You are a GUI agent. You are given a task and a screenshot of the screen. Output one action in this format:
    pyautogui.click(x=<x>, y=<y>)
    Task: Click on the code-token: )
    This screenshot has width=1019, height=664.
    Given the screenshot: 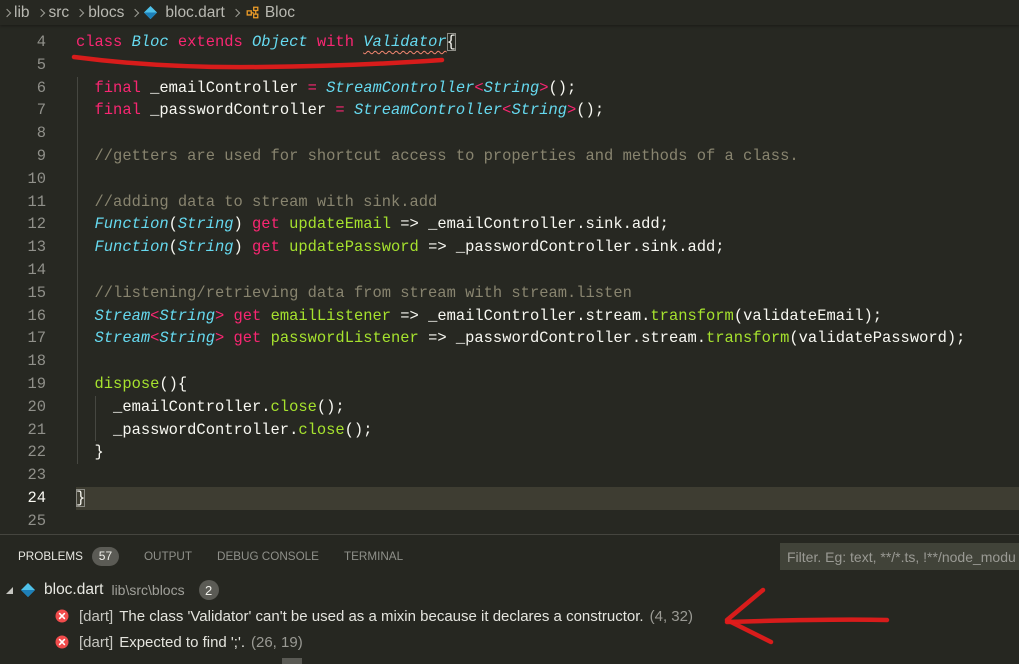 What is the action you would take?
    pyautogui.click(x=243, y=224)
    